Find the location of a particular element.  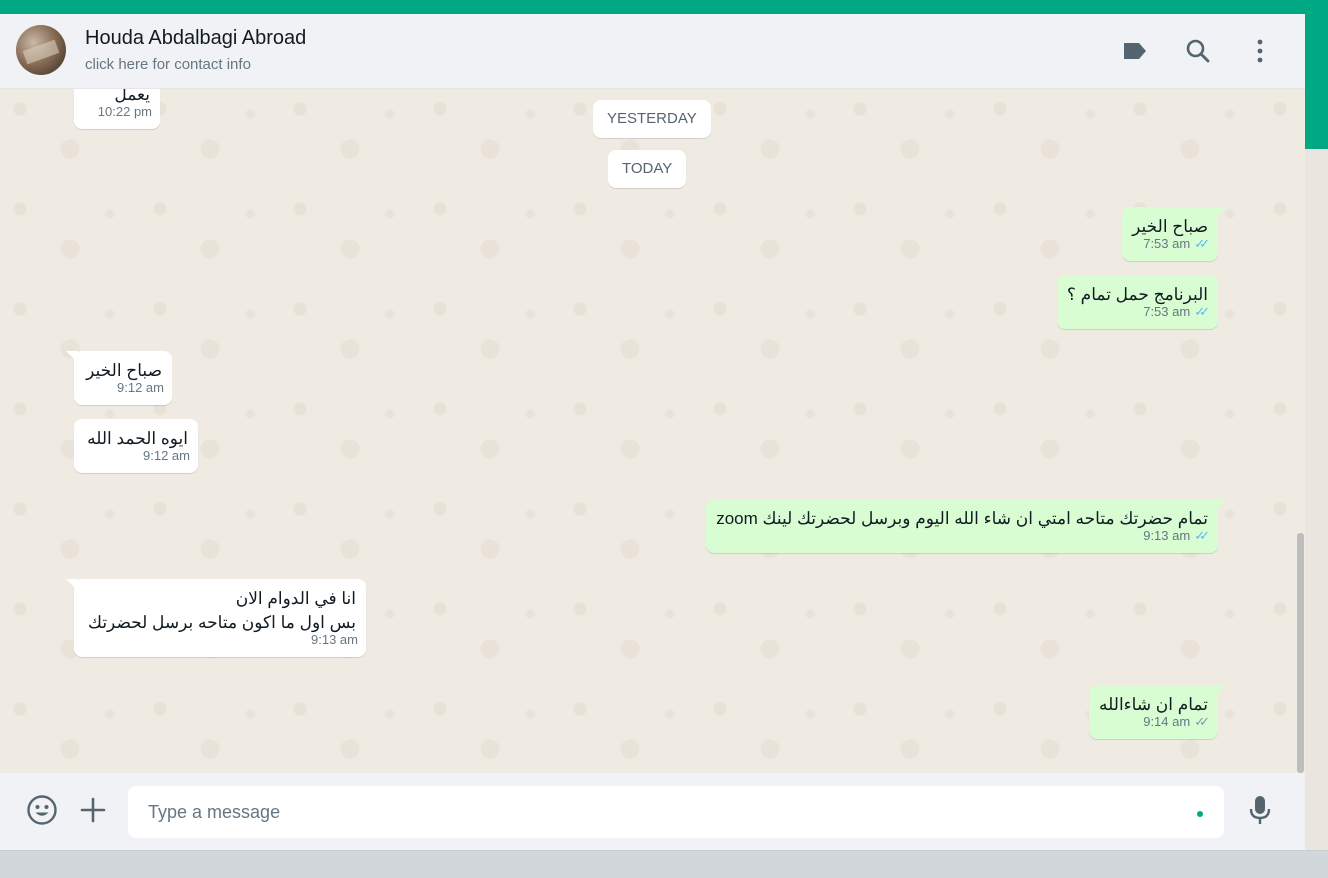

message-meta: 9:13 am ✓✓ is located at coordinates (1176, 536).